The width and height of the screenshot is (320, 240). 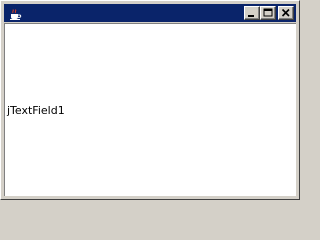 I want to click on maximize-icon, so click(x=268, y=12).